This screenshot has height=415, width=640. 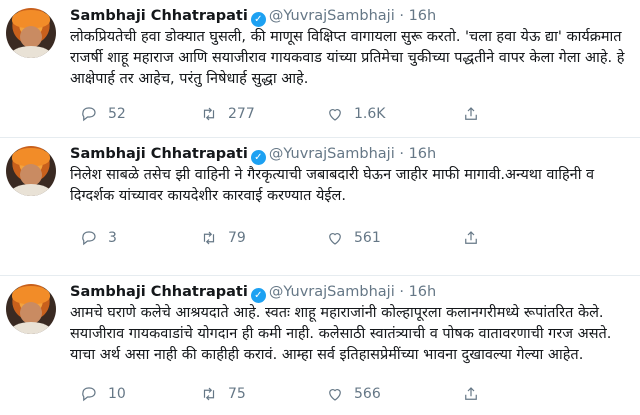 I want to click on like-count: 1.6K, so click(x=370, y=114).